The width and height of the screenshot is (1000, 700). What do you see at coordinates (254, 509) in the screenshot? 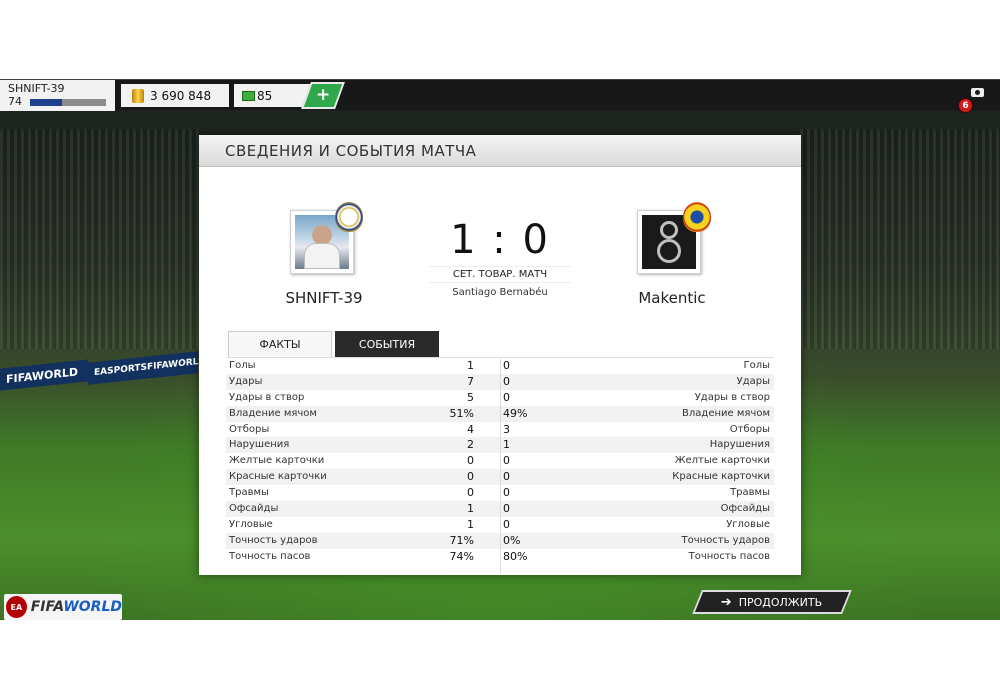
I see `stat-label-home: Офсайды` at bounding box center [254, 509].